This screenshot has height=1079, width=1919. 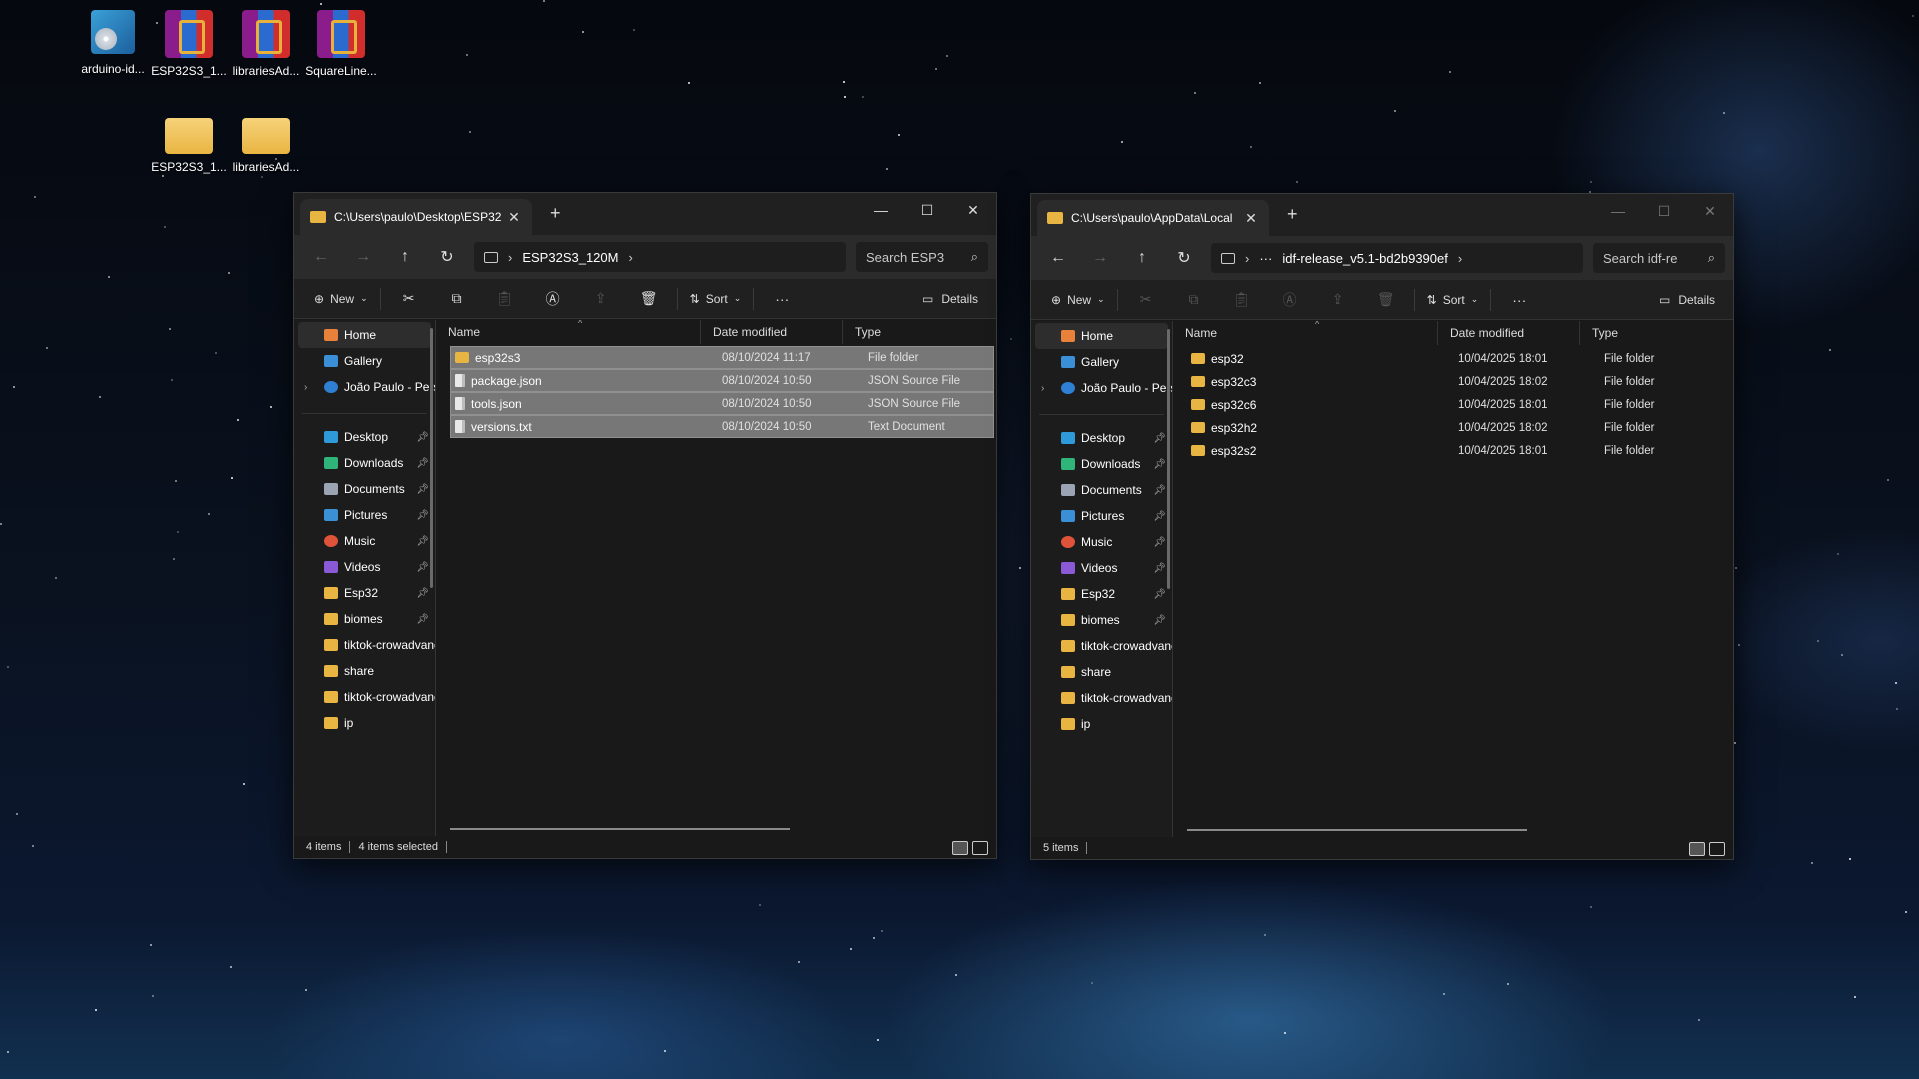 What do you see at coordinates (722, 357) in the screenshot?
I see `file-row: esp32s3 08/10/2024 11:17 File folder` at bounding box center [722, 357].